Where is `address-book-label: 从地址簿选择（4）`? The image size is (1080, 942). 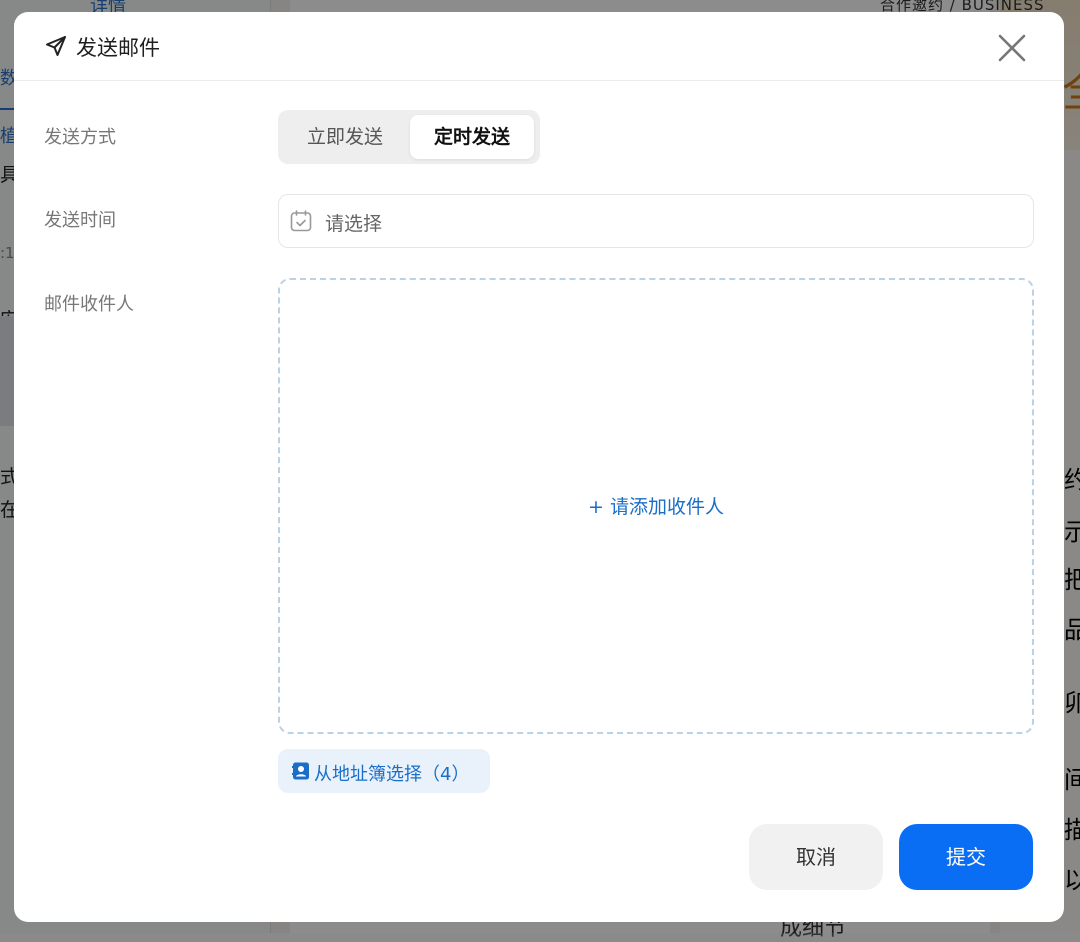
address-book-label: 从地址簿选择（4） is located at coordinates (392, 774).